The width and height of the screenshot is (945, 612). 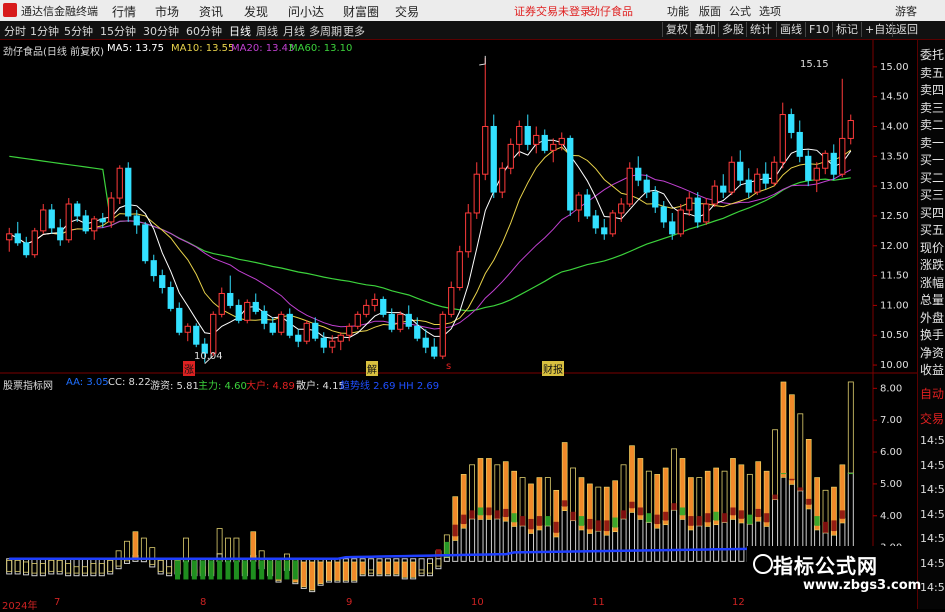 I want to click on sidebar-item-23: 14:50, so click(x=932, y=489).